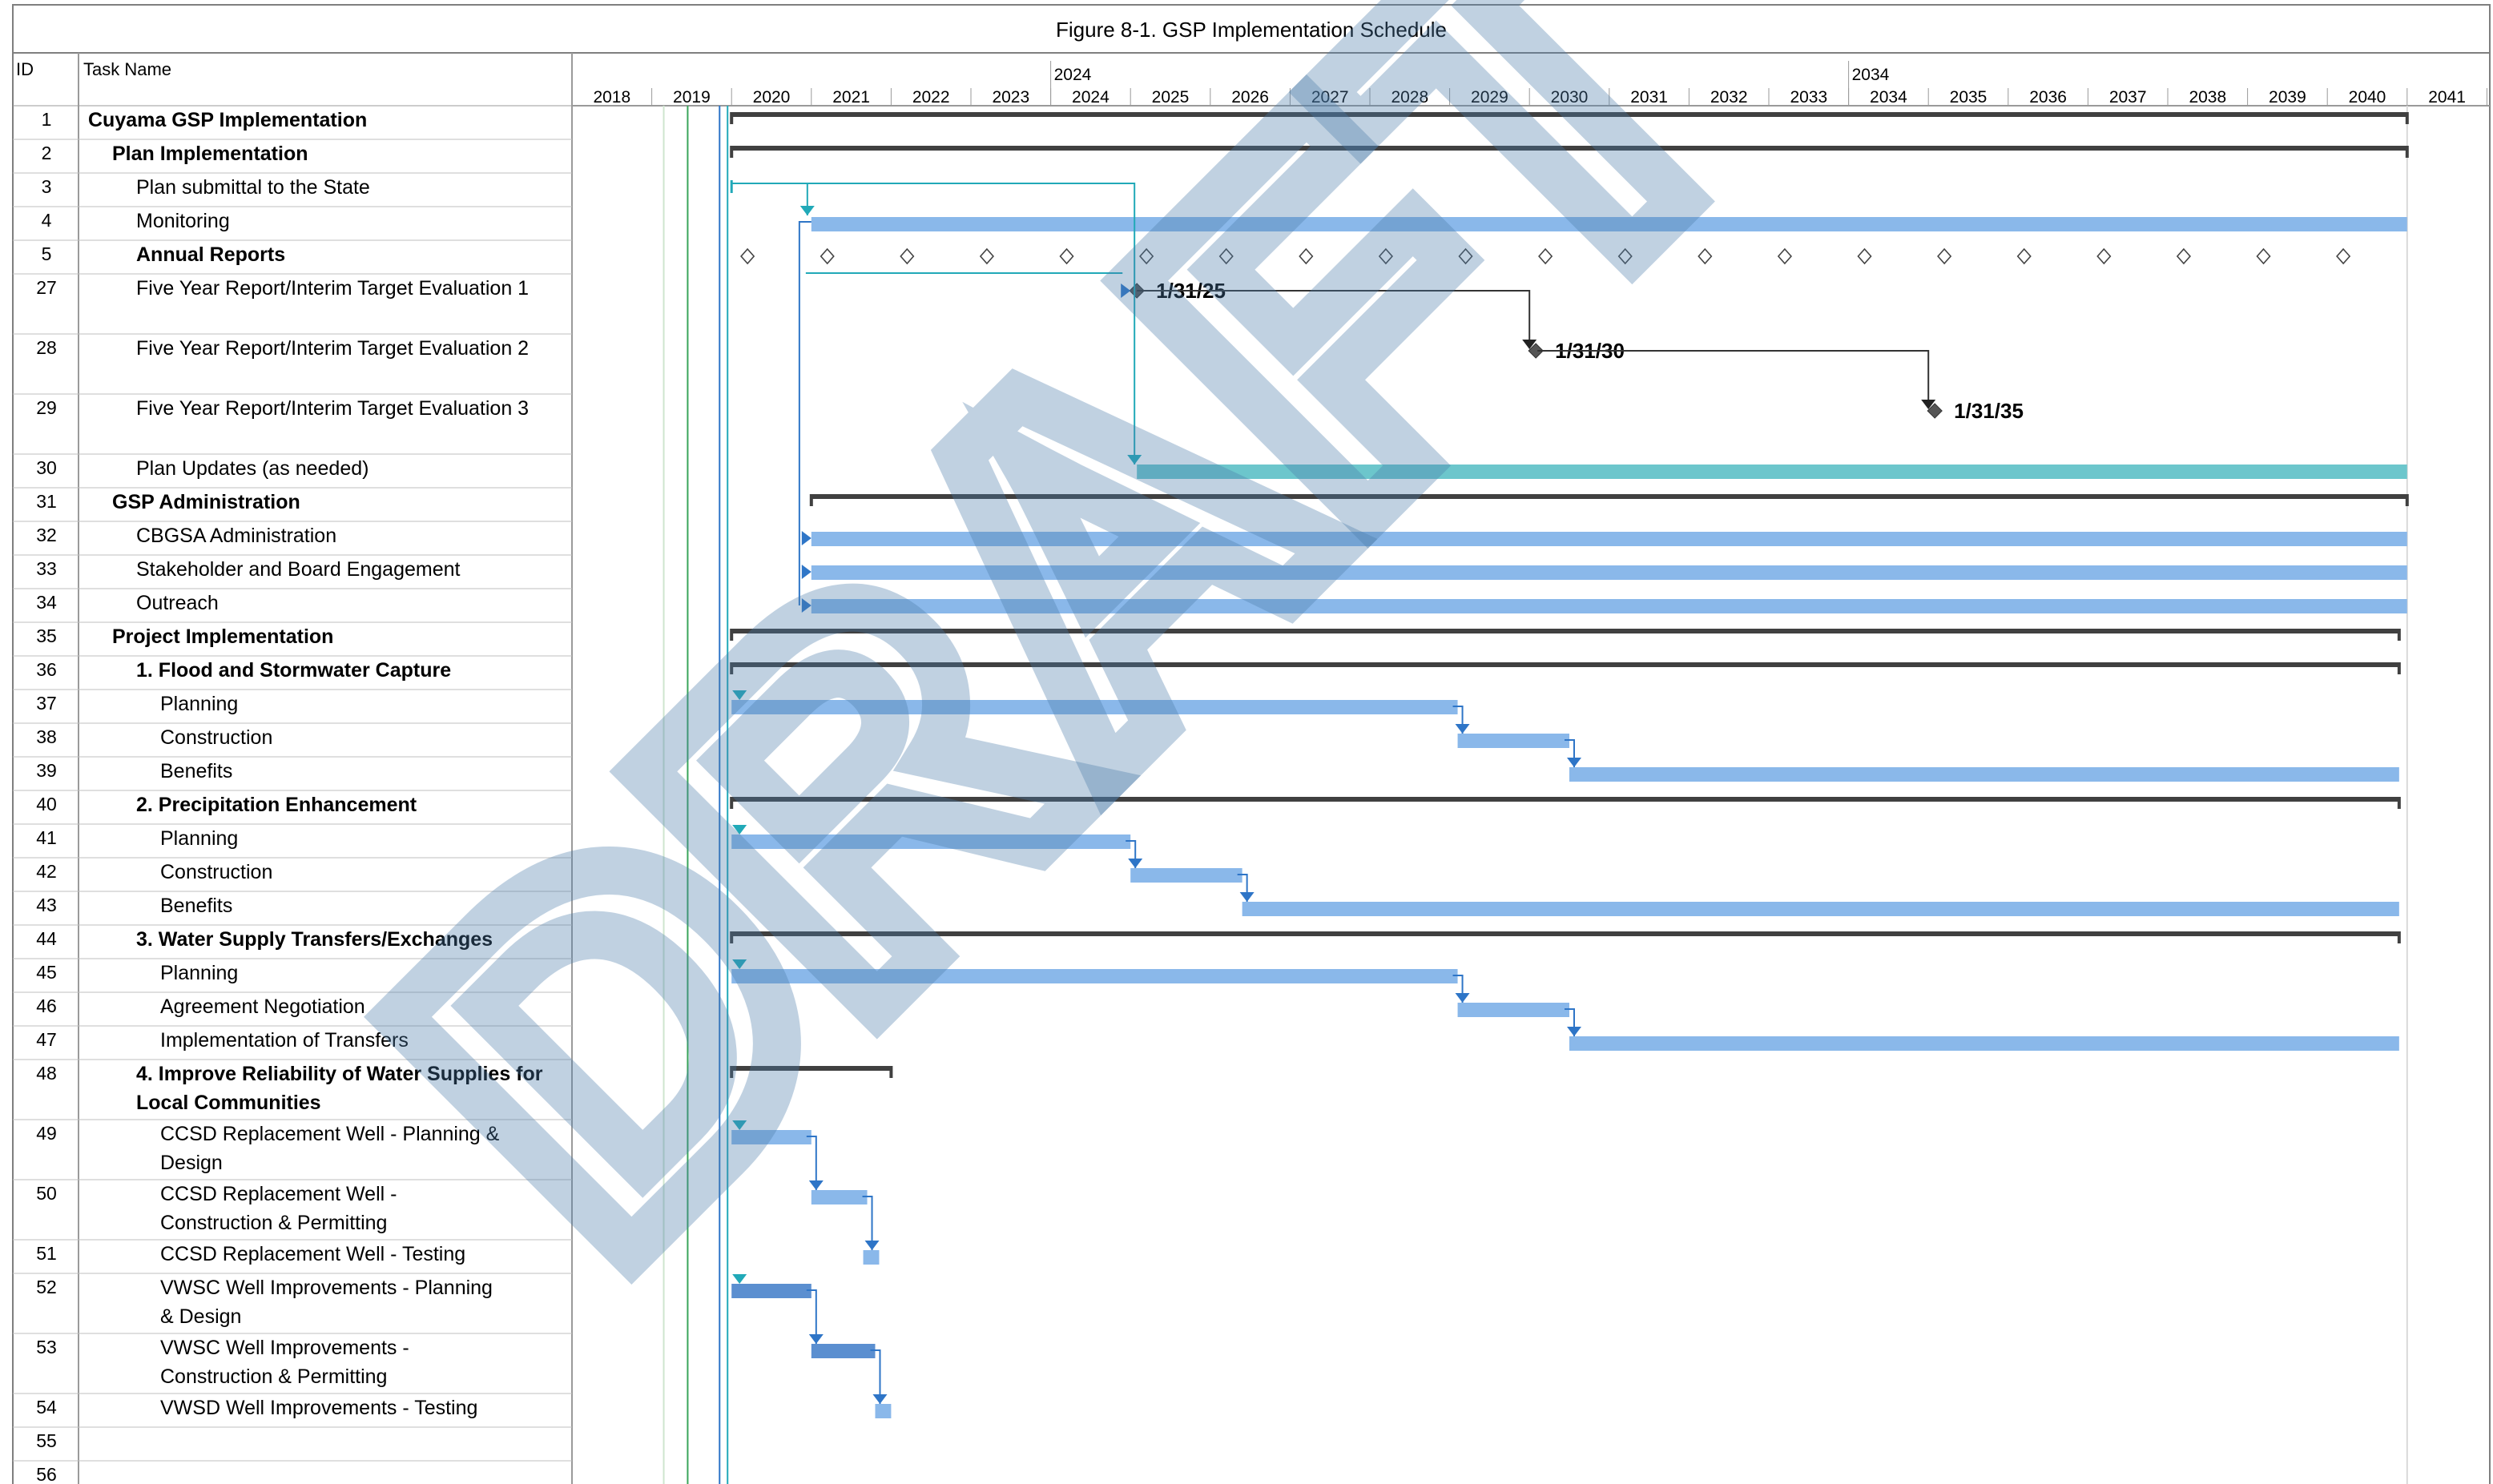 This screenshot has height=1484, width=2493. I want to click on year-label: 2035, so click(1969, 97).